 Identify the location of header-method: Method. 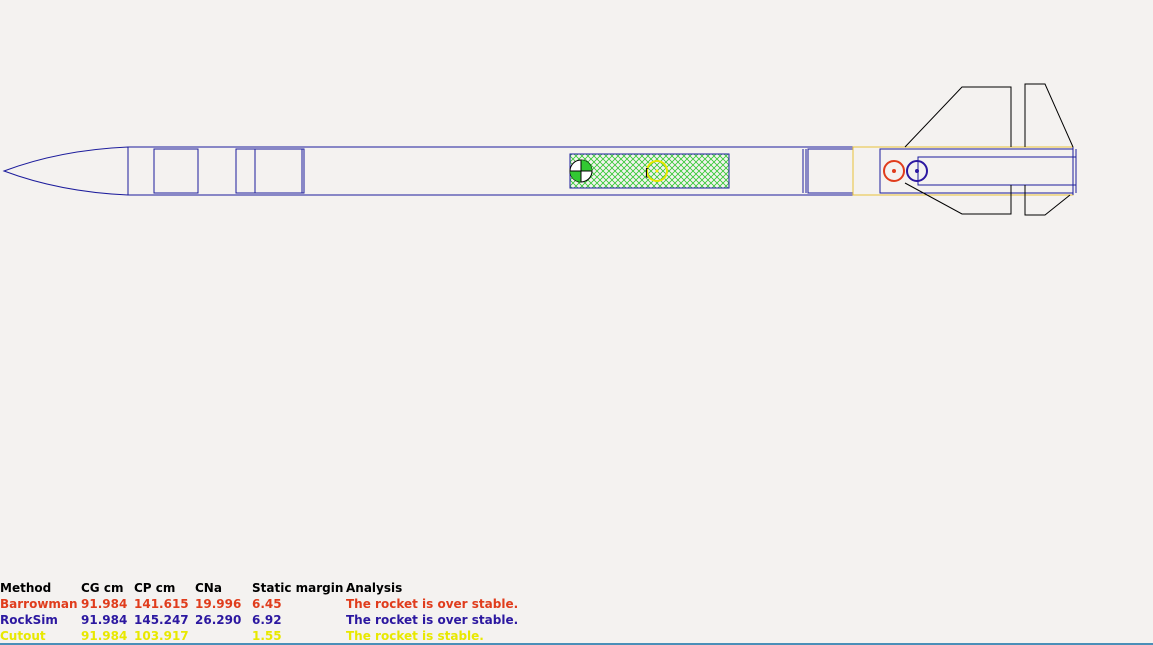
(26, 588).